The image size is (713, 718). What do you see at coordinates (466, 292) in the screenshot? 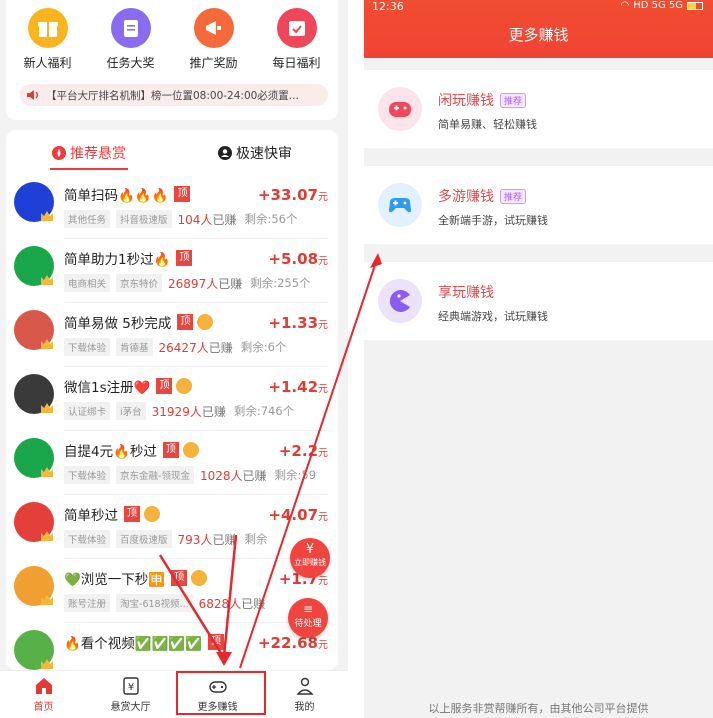
I see `game-name: 享玩赚钱` at bounding box center [466, 292].